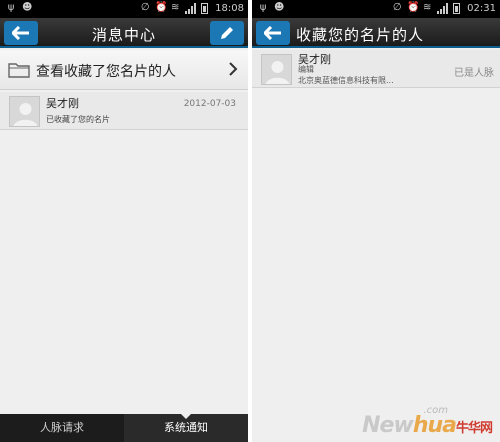 The height and width of the screenshot is (442, 500). I want to click on title-bar: 消息中心, so click(124, 33).